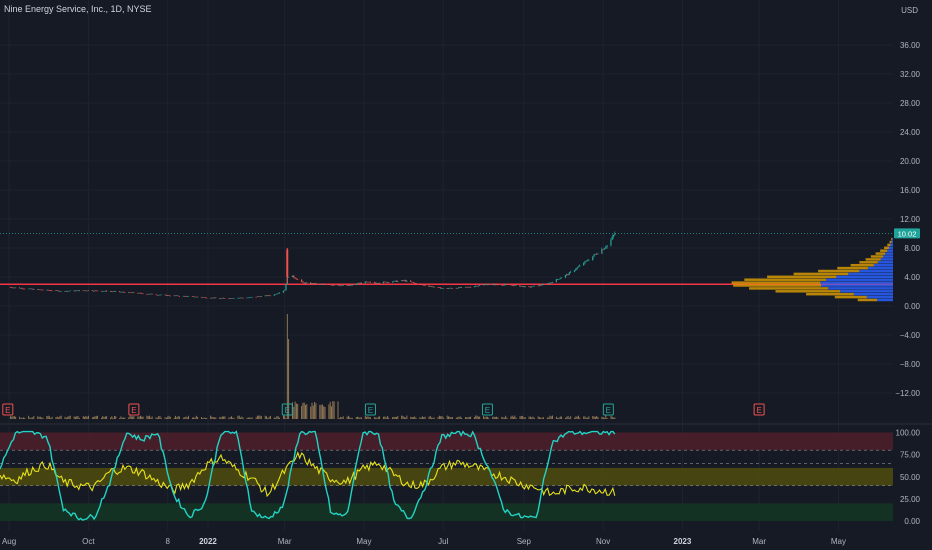  What do you see at coordinates (9, 541) in the screenshot?
I see `time-tick-label: Aug` at bounding box center [9, 541].